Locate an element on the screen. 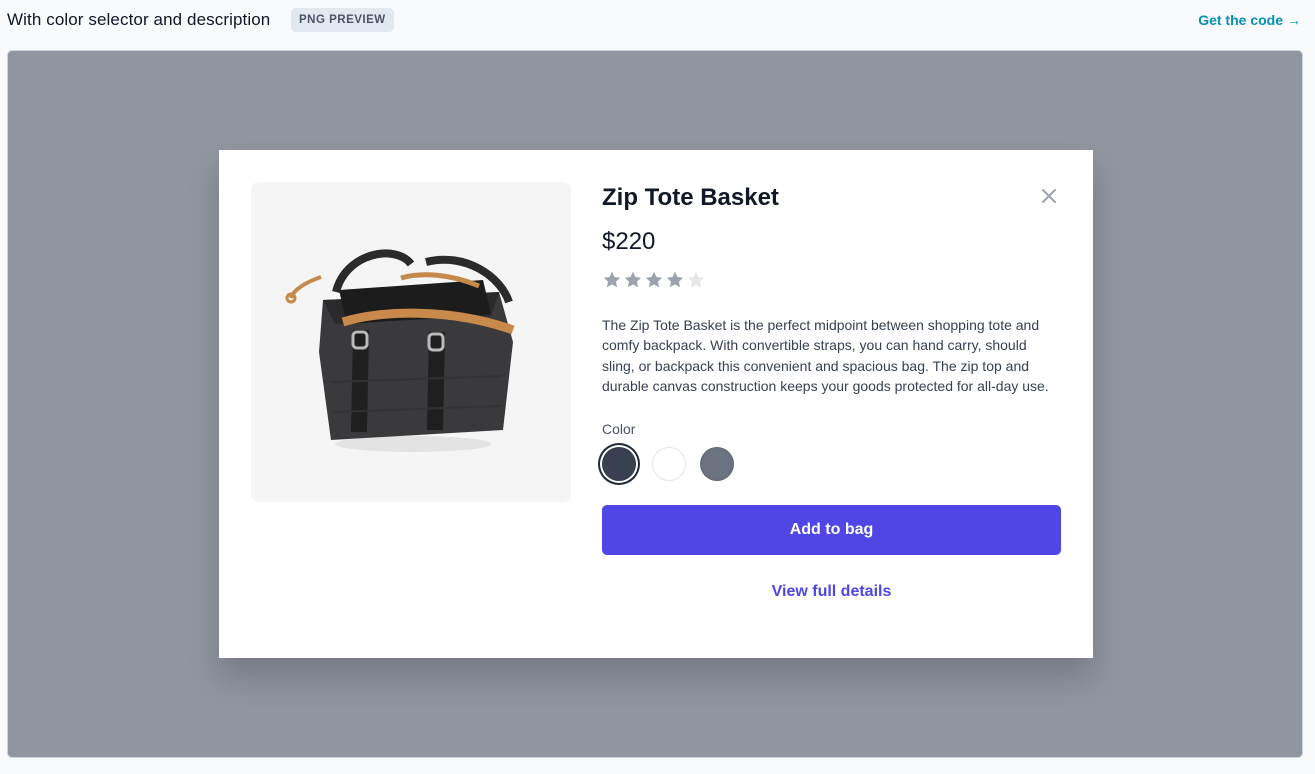 The width and height of the screenshot is (1315, 774). color-label: Color is located at coordinates (619, 429).